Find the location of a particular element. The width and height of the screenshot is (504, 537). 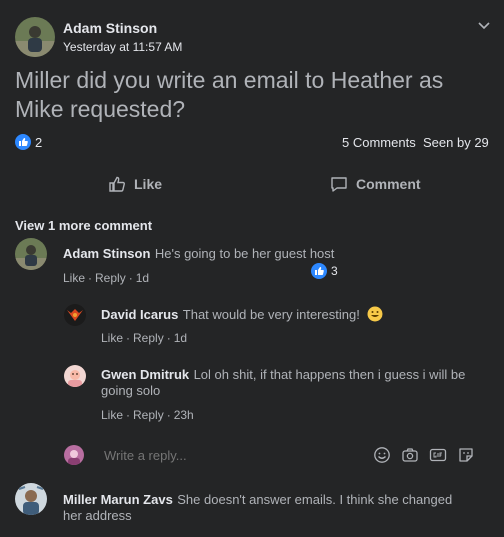

comment-reaction-count: 3 is located at coordinates (334, 271).